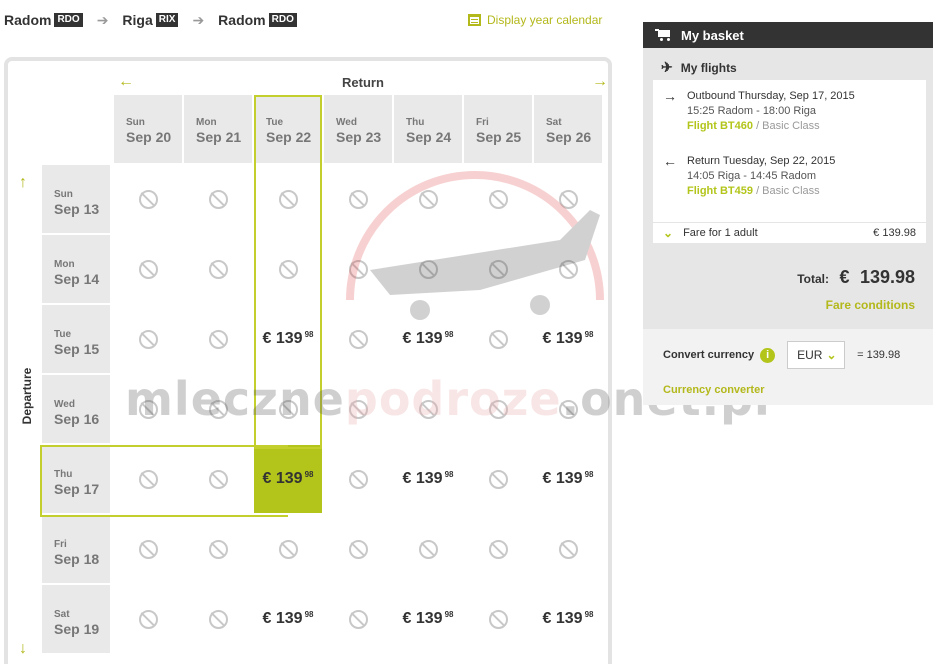 This screenshot has height=664, width=938. I want to click on info-icon: i, so click(768, 355).